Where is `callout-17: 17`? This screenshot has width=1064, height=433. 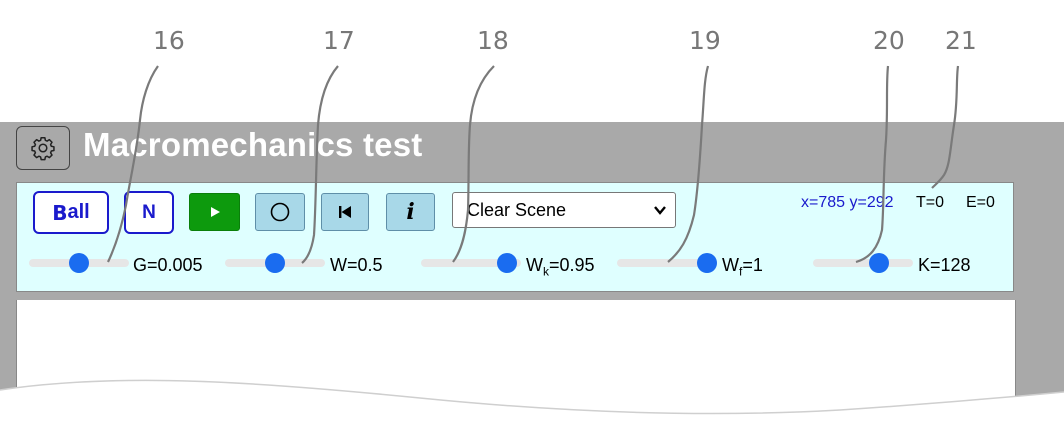 callout-17: 17 is located at coordinates (339, 40).